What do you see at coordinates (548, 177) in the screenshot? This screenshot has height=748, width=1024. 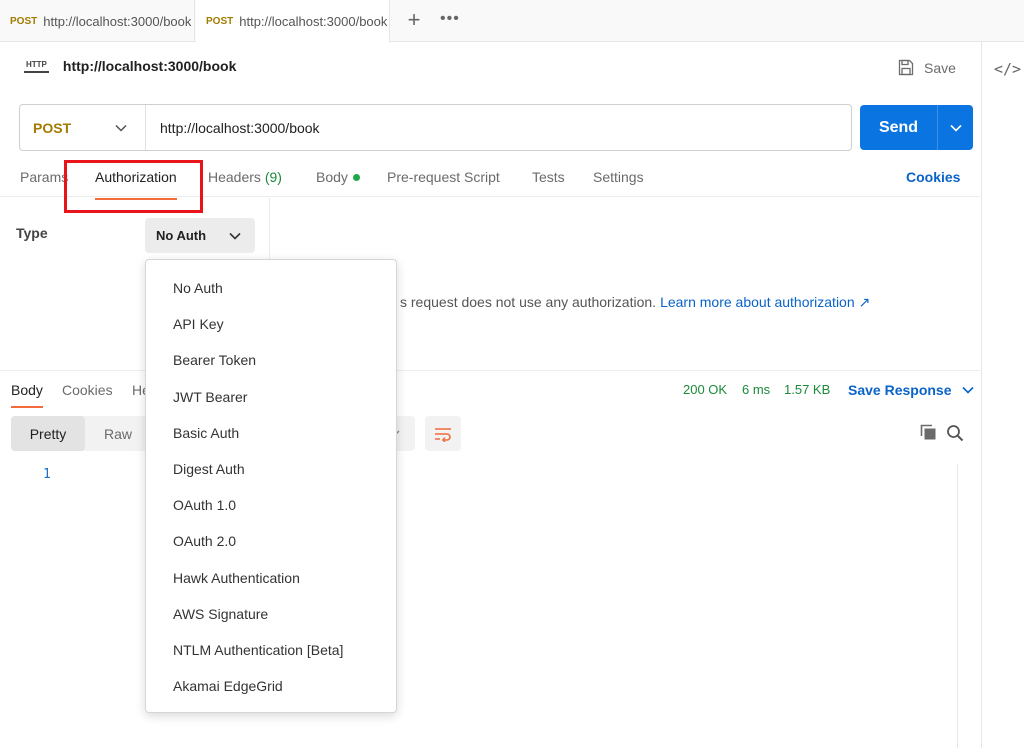 I see `tab-tests: Tests` at bounding box center [548, 177].